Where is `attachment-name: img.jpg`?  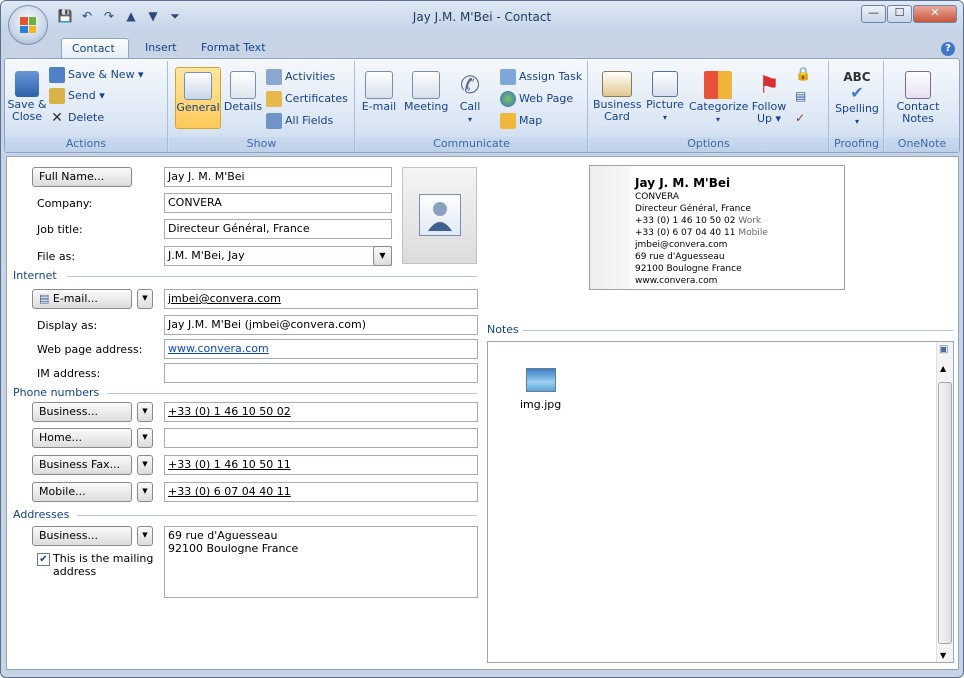 attachment-name: img.jpg is located at coordinates (540, 404).